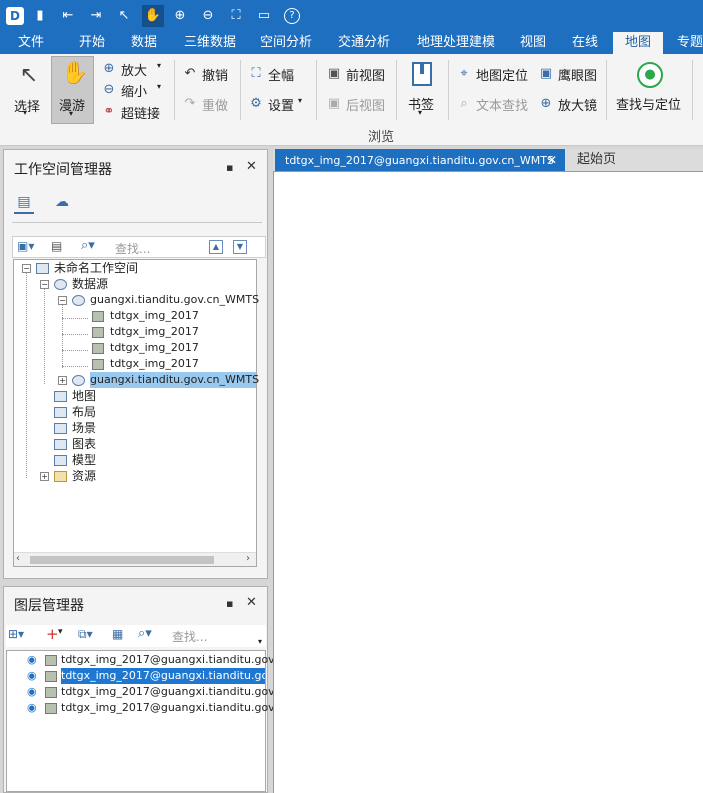 The image size is (703, 793). I want to click on text-search-button: 文本查找, so click(502, 104).